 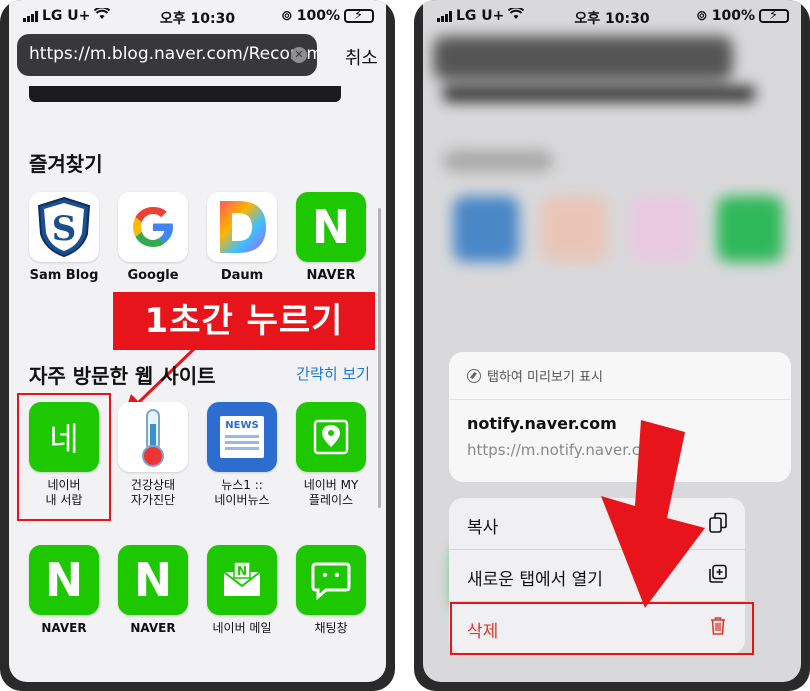 I want to click on frequent-naver-drawer: 네 네이버 내 서랍, so click(x=64, y=455).